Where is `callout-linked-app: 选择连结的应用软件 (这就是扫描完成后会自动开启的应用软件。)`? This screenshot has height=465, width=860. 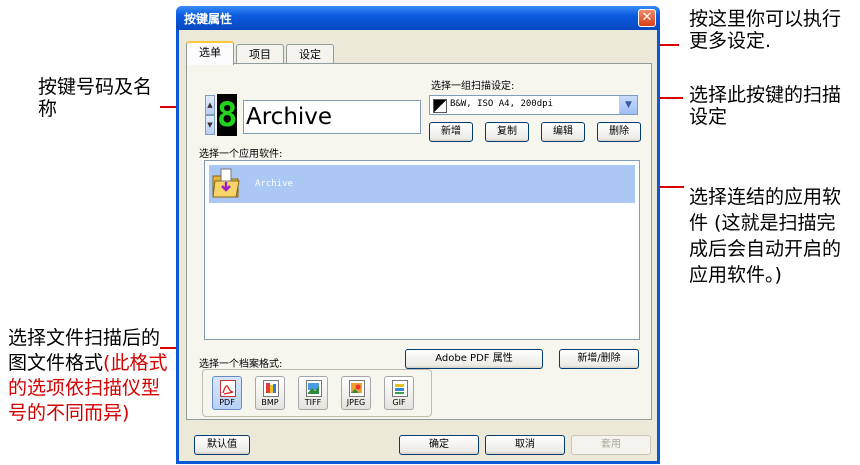 callout-linked-app: 选择连结的应用软件 (这就是扫描完成后会自动开启的应用软件。) is located at coordinates (765, 236).